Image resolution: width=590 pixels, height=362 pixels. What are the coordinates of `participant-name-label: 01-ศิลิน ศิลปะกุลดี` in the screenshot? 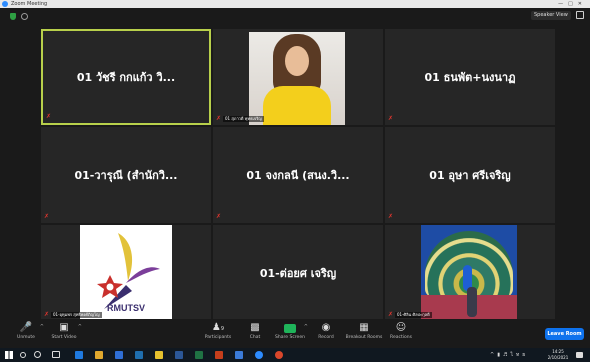 It's located at (413, 315).